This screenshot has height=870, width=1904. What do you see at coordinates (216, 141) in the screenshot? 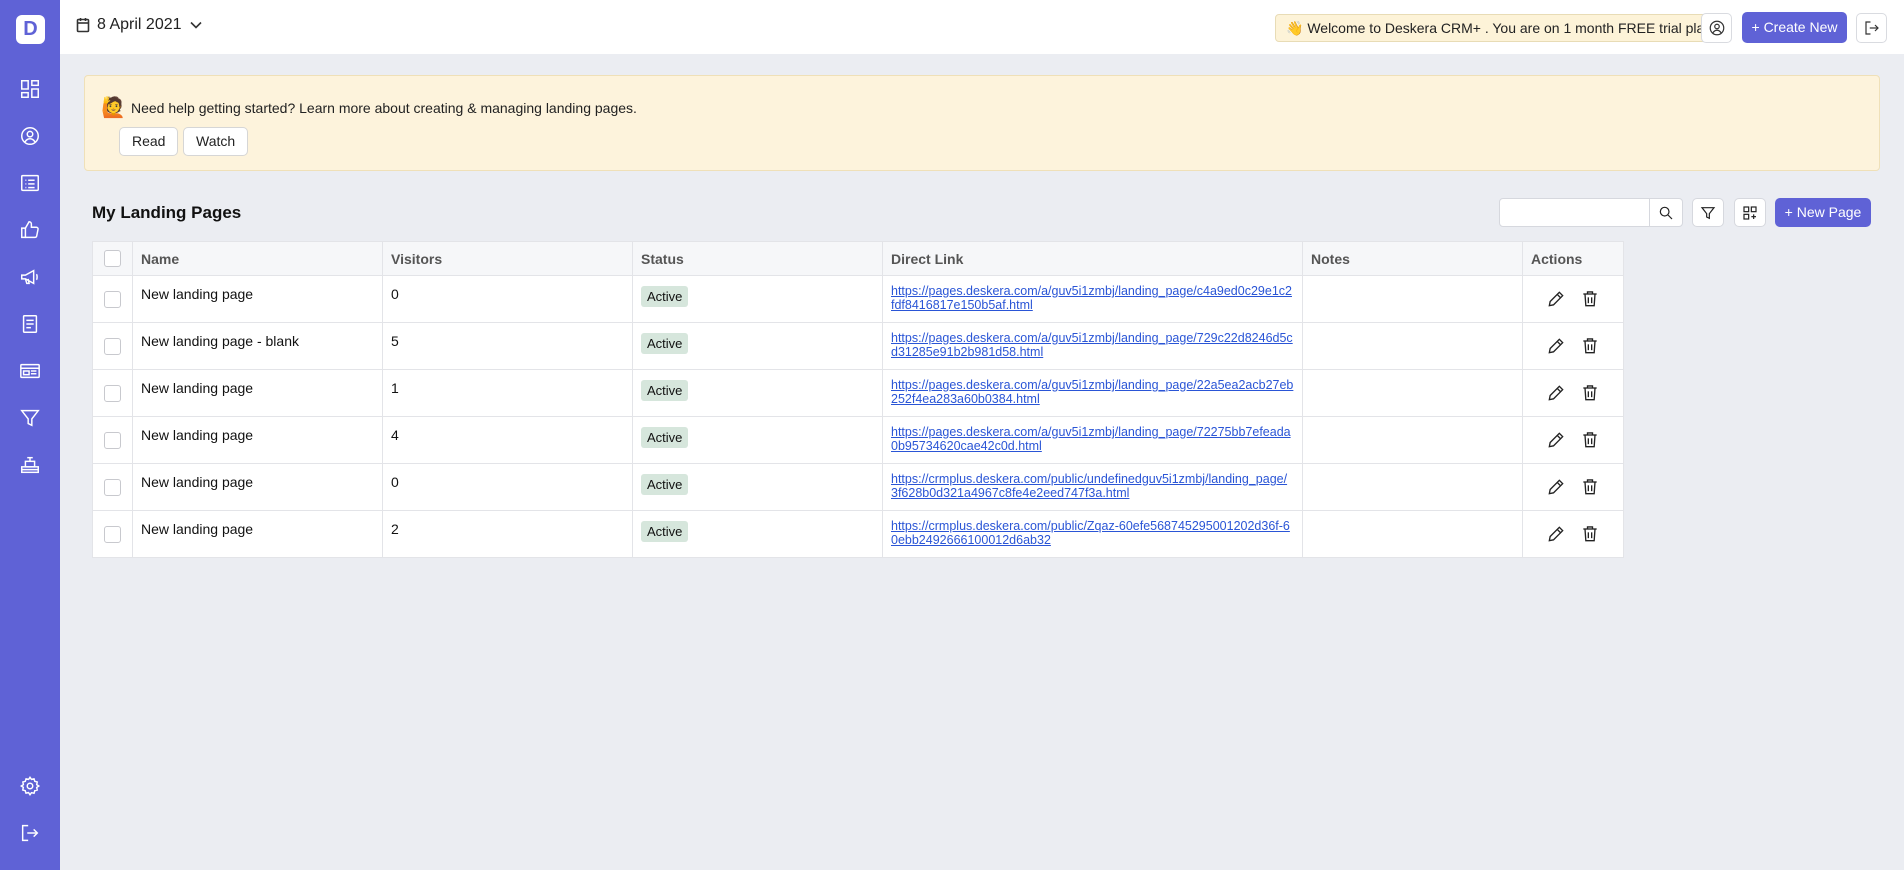
I see `watch-button: Watch` at bounding box center [216, 141].